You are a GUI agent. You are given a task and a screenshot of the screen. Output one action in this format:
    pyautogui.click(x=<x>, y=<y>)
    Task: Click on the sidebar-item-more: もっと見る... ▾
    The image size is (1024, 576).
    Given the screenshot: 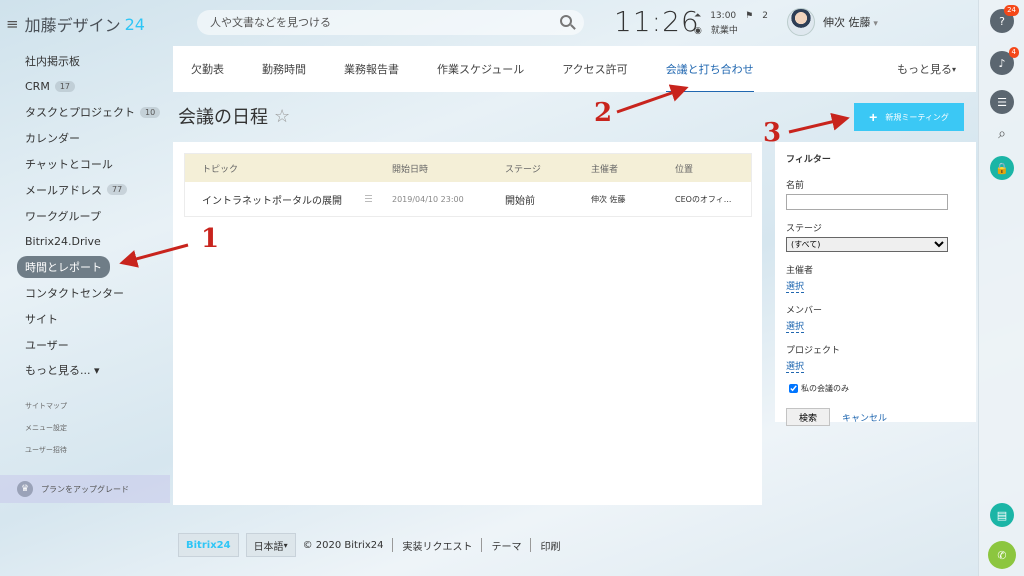 What is the action you would take?
    pyautogui.click(x=85, y=371)
    